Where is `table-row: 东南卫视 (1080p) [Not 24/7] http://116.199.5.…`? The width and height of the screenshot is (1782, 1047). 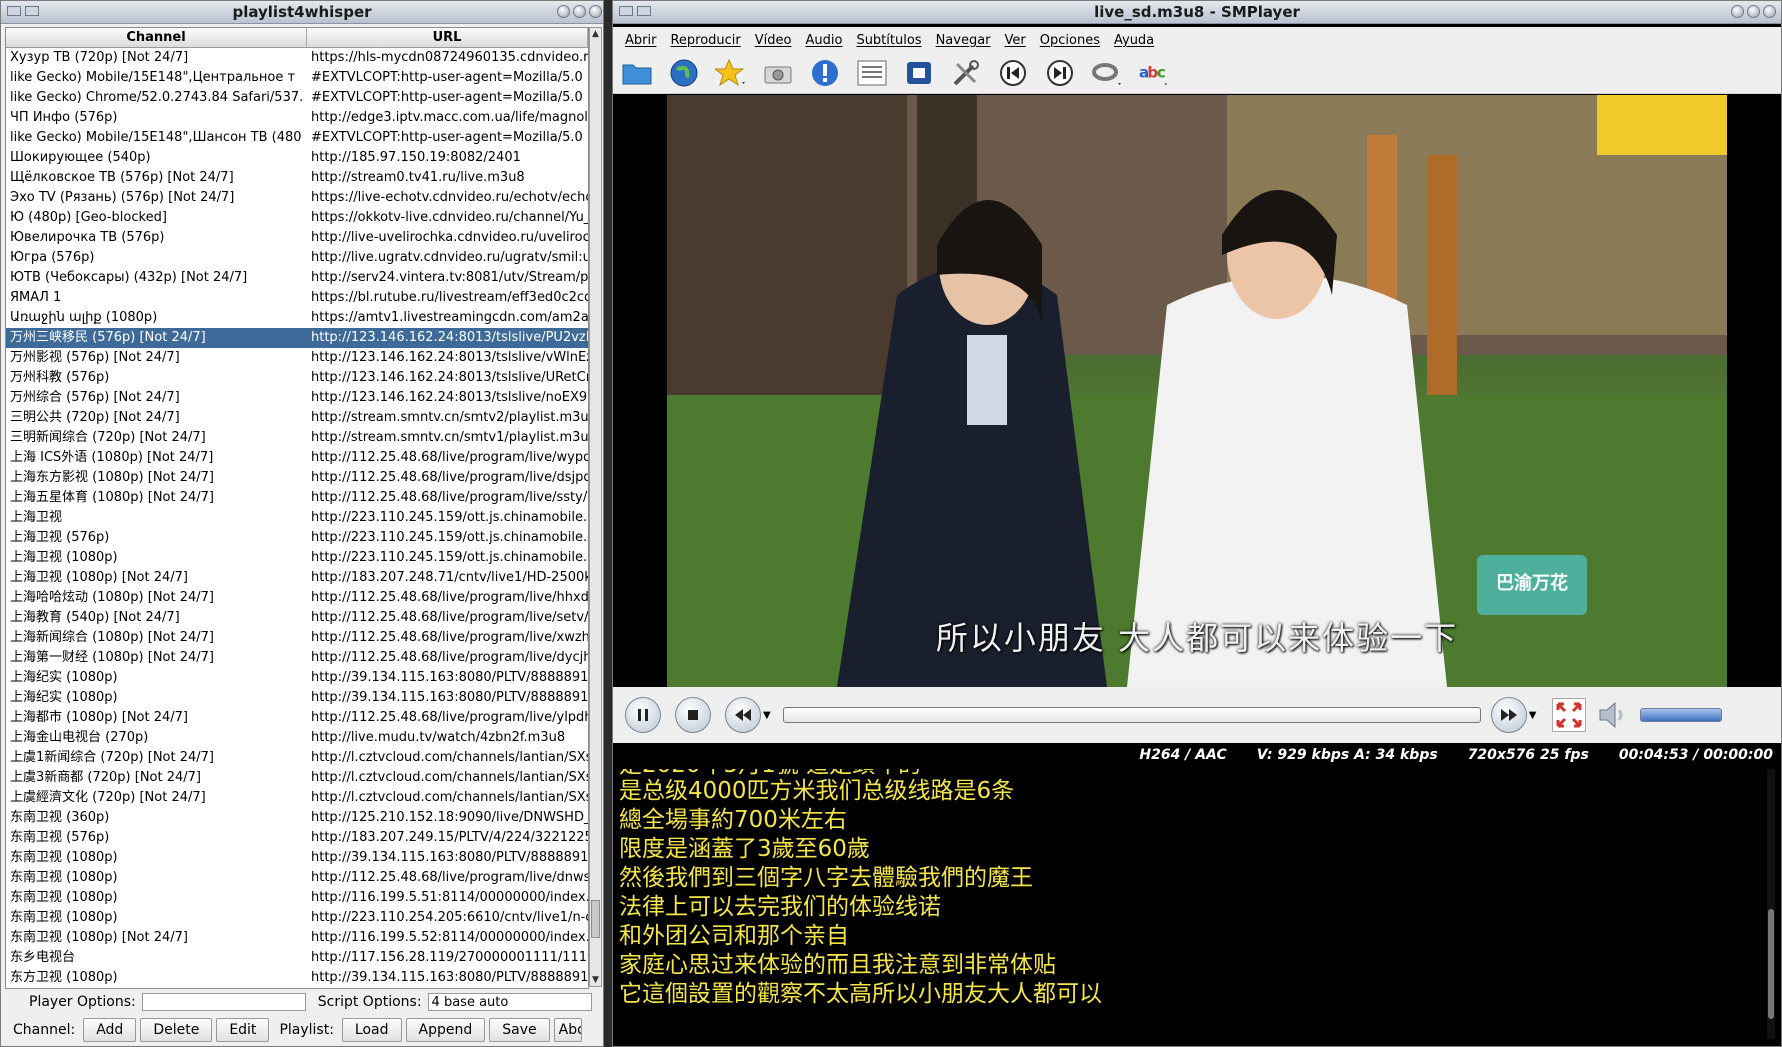 table-row: 东南卫视 (1080p) [Not 24/7] http://116.199.5.… is located at coordinates (297, 938).